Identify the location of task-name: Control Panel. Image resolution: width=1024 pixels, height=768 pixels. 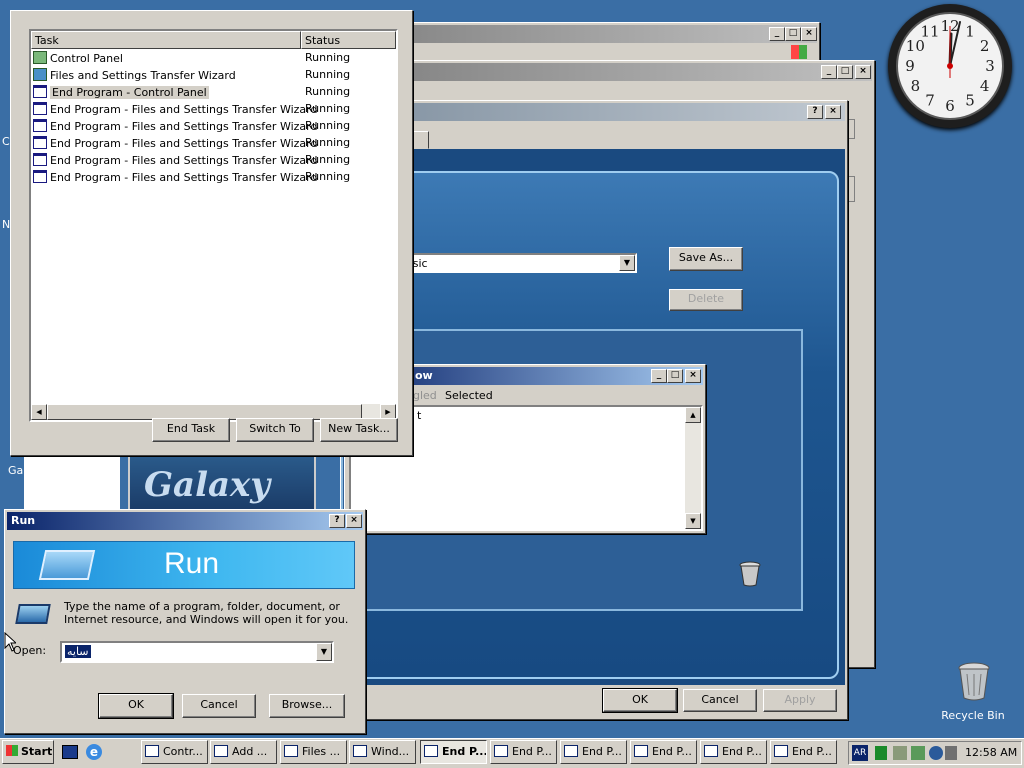
(86, 58).